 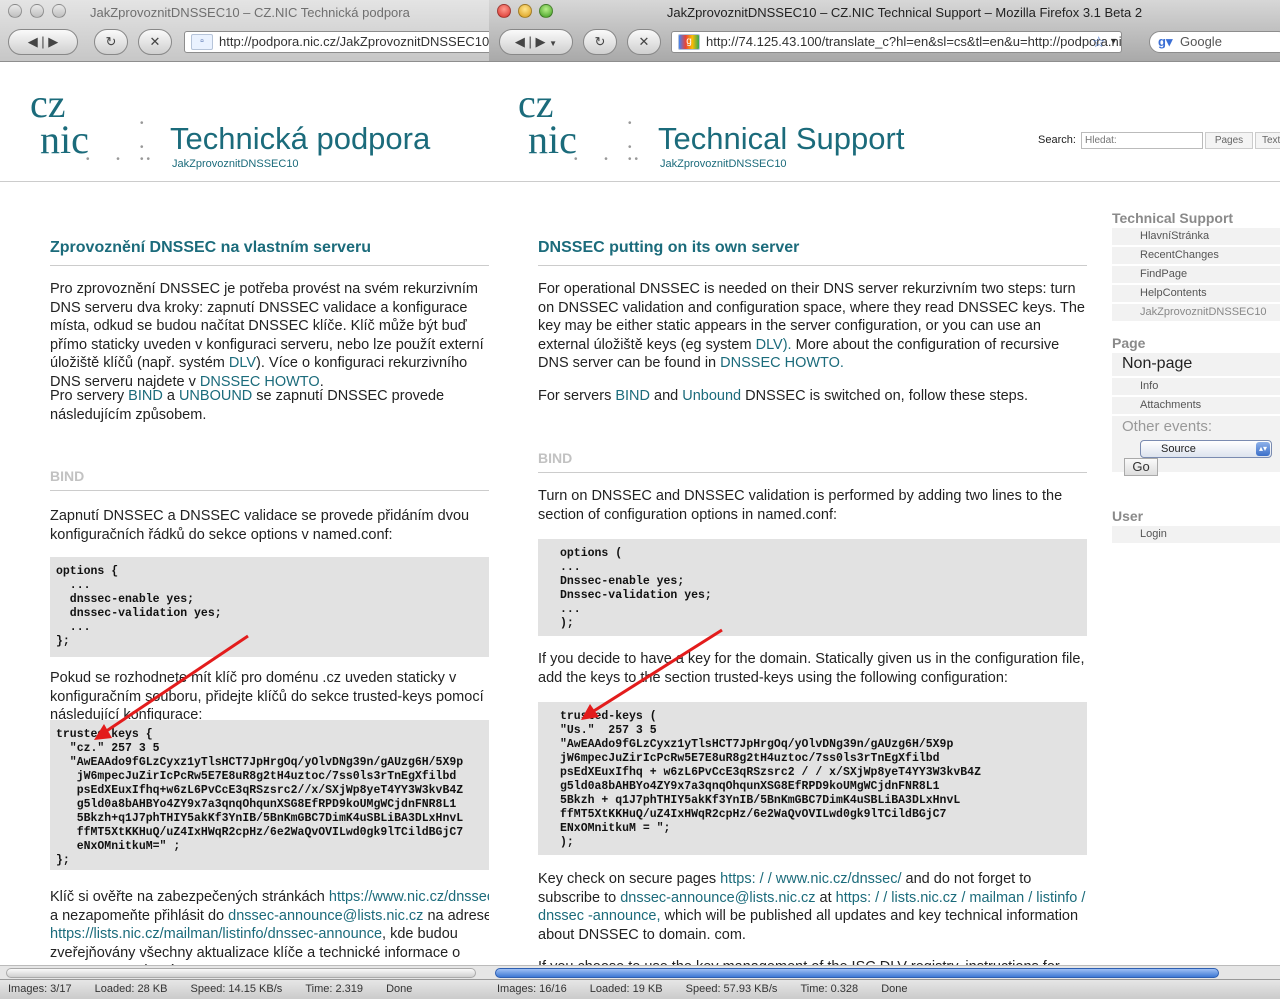 I want to click on search-label: Search:, so click(x=1057, y=140).